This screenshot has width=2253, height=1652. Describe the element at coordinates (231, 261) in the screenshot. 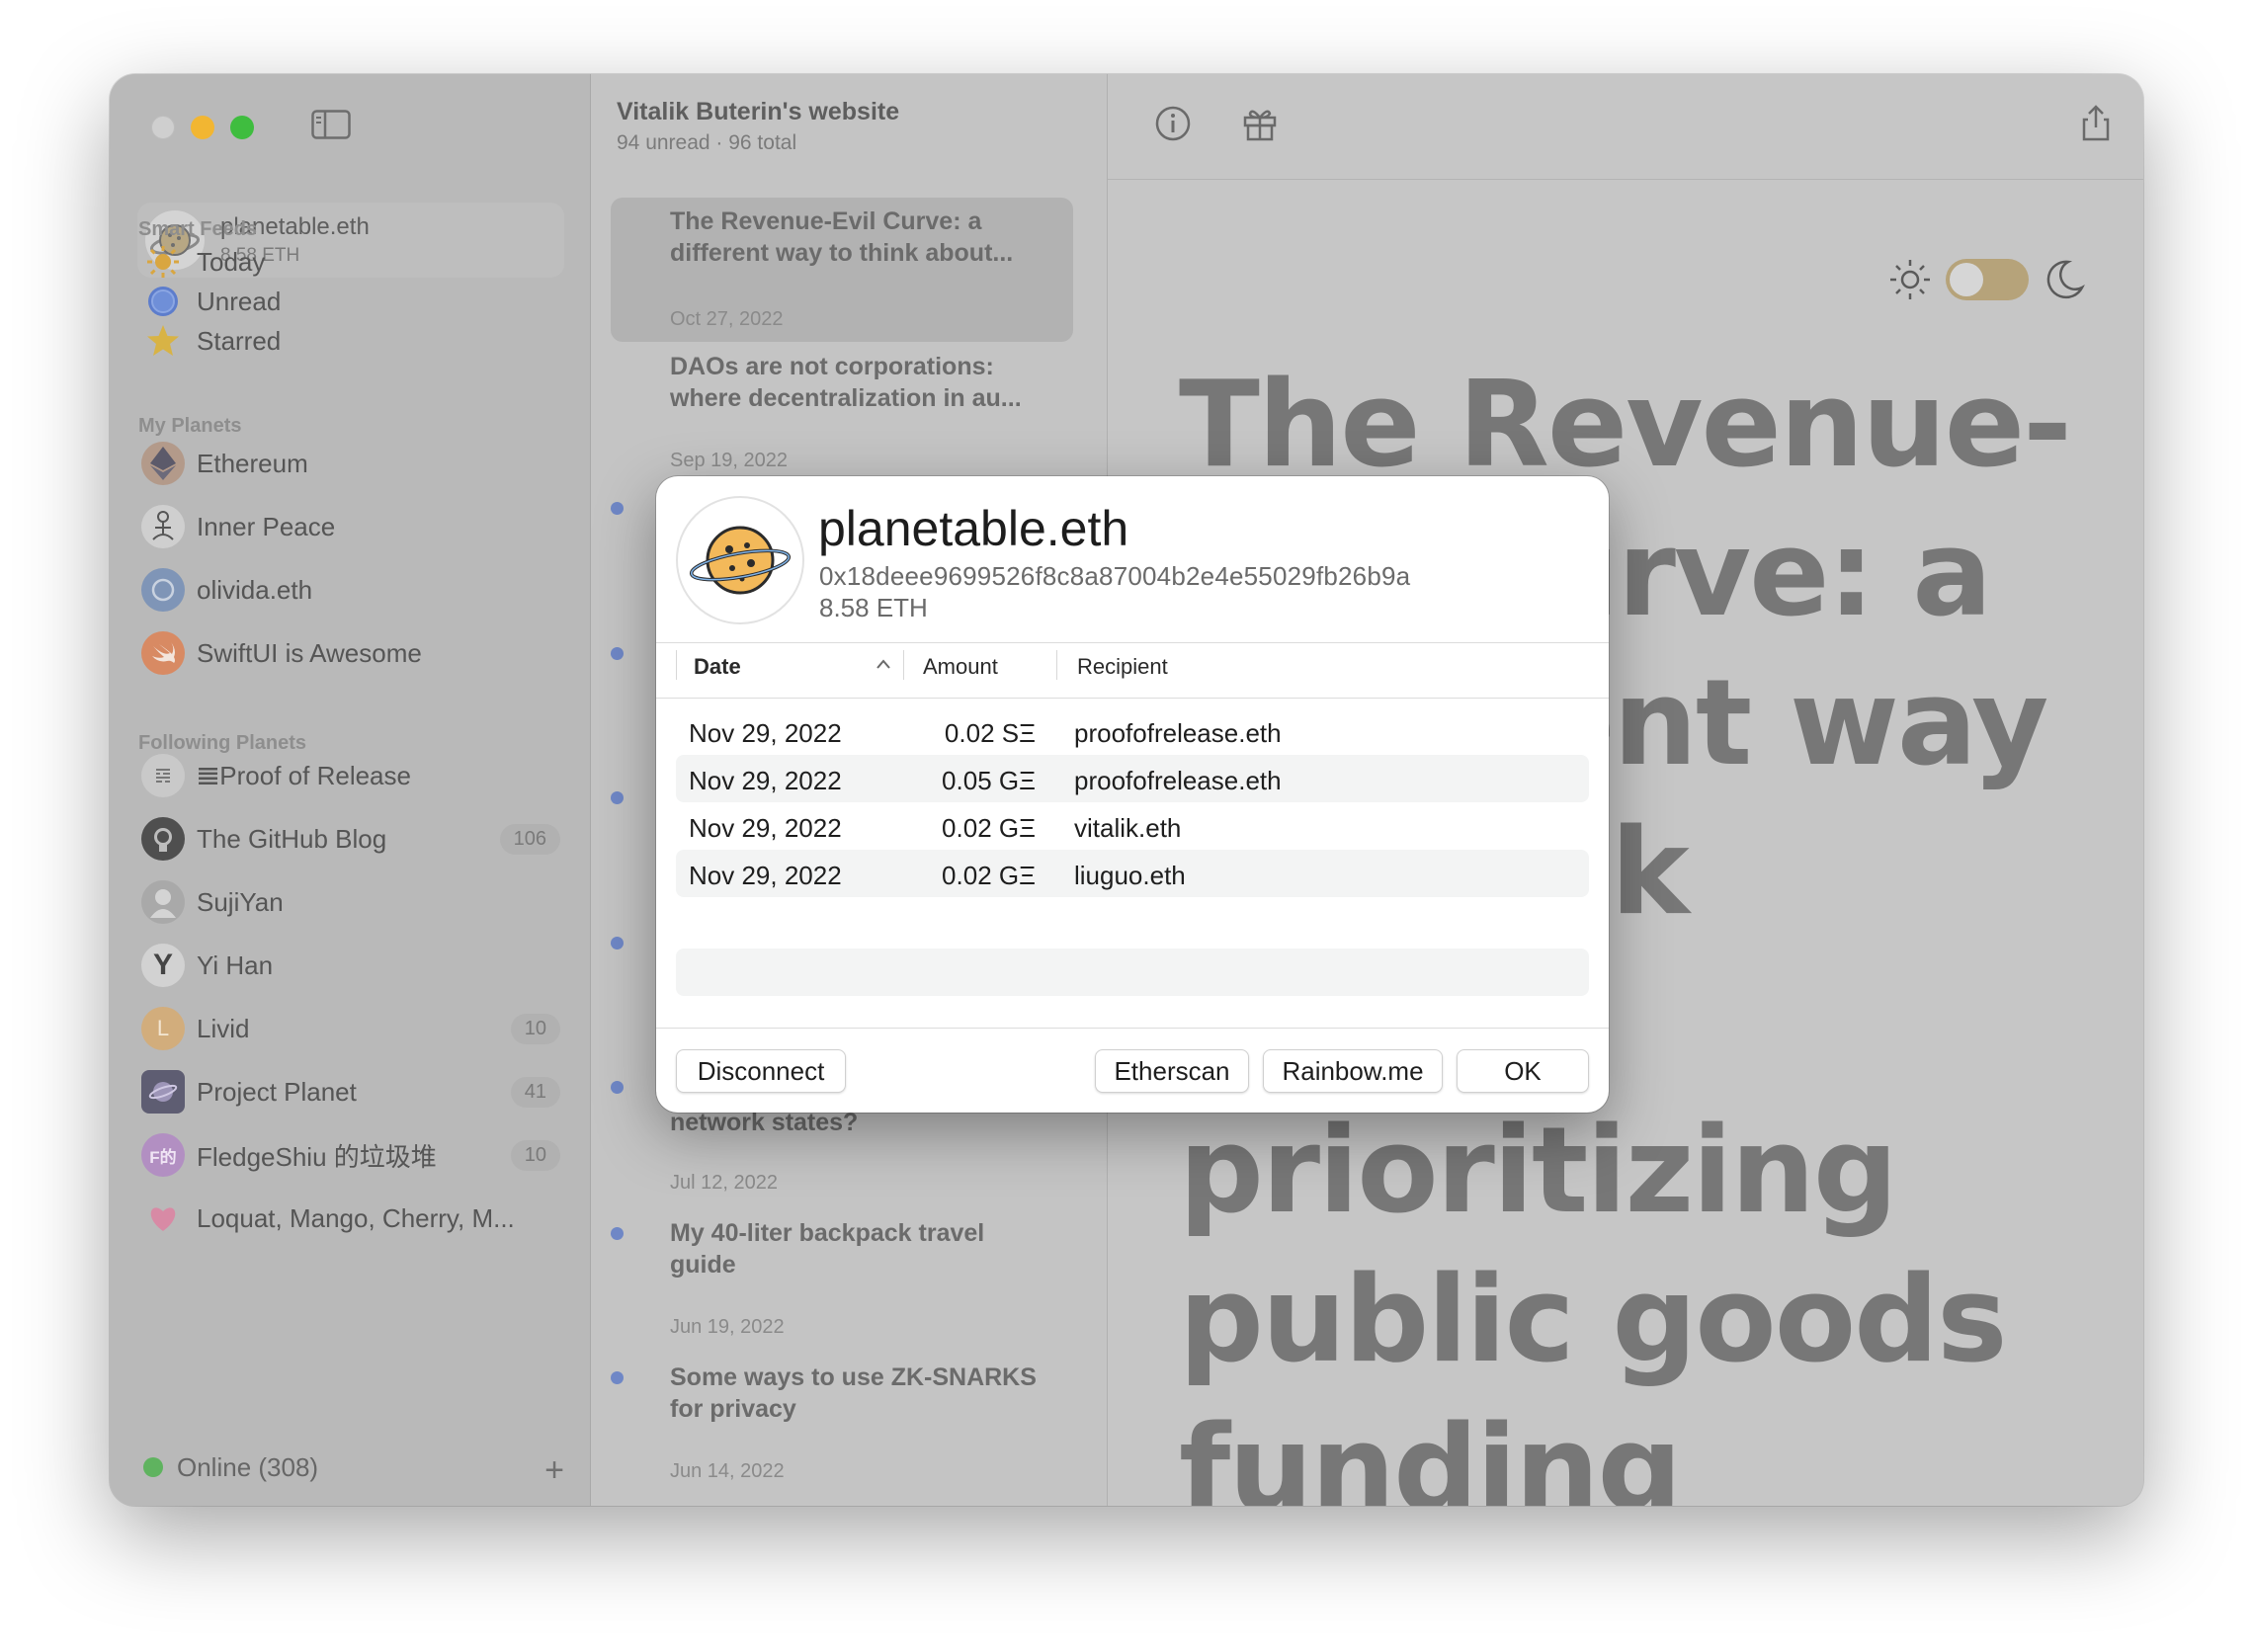

I see `sidebar-item-label: Today` at that location.